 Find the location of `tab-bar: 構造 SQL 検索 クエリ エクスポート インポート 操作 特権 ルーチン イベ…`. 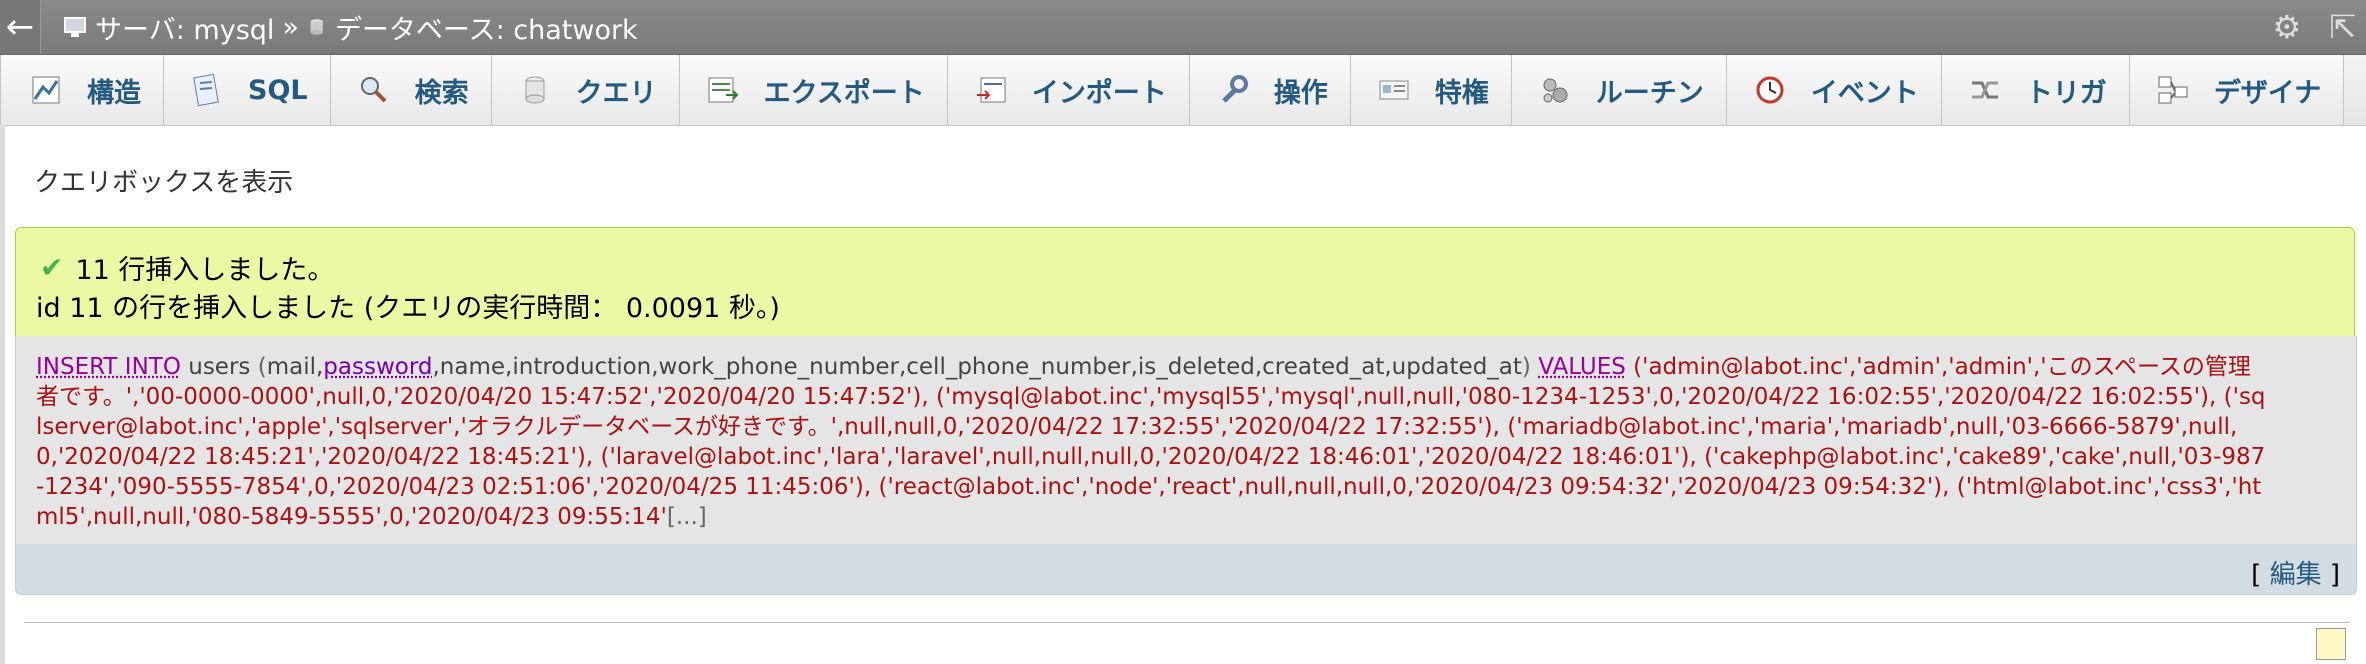

tab-bar: 構造 SQL 検索 クエリ エクスポート インポート 操作 特権 ルーチン イベ… is located at coordinates (1183, 90).